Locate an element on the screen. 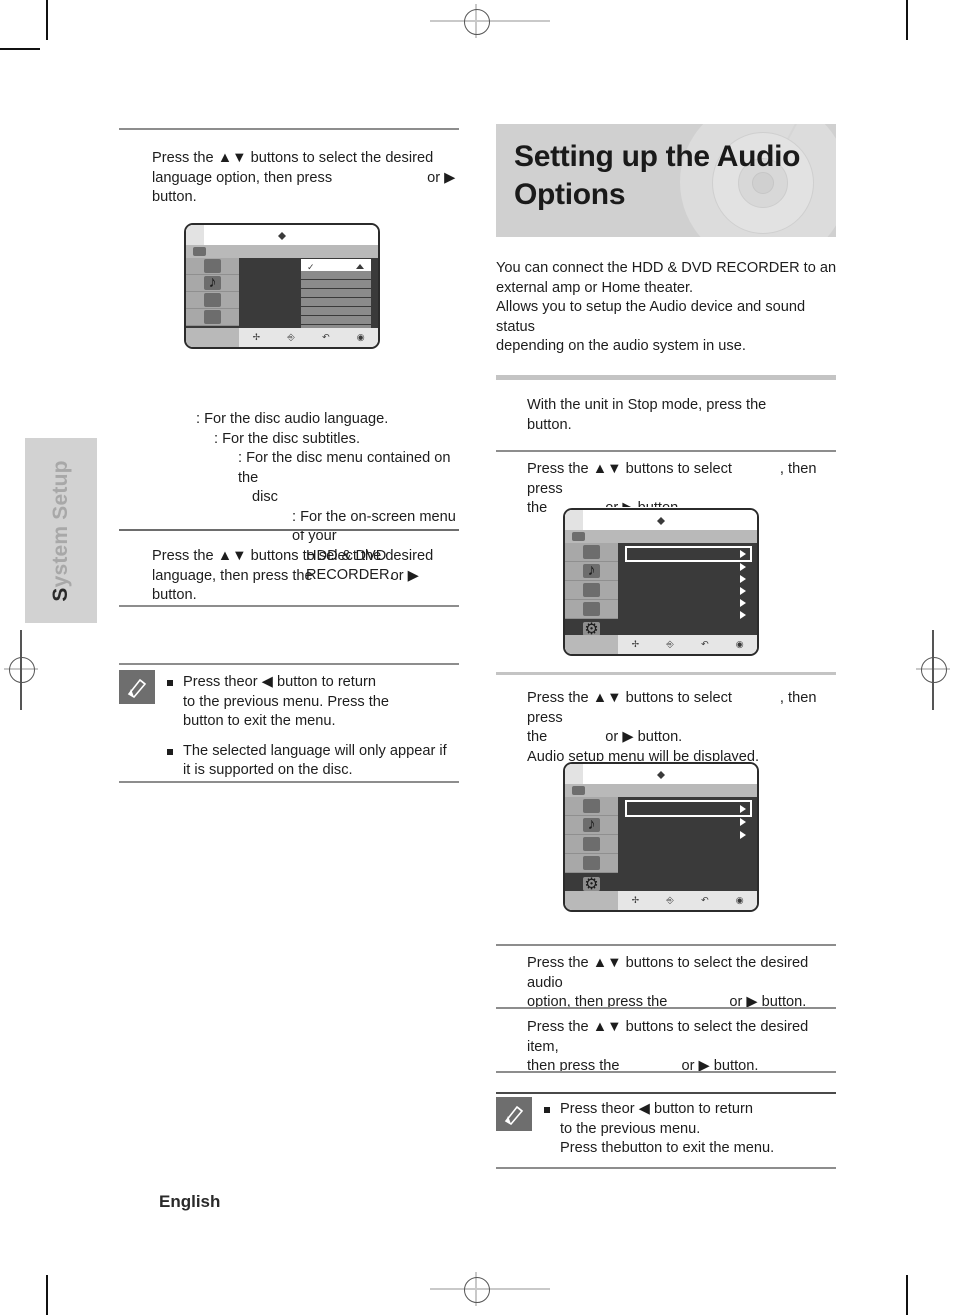 The image size is (954, 1315). osd-option-list: ✓ is located at coordinates (336, 296).